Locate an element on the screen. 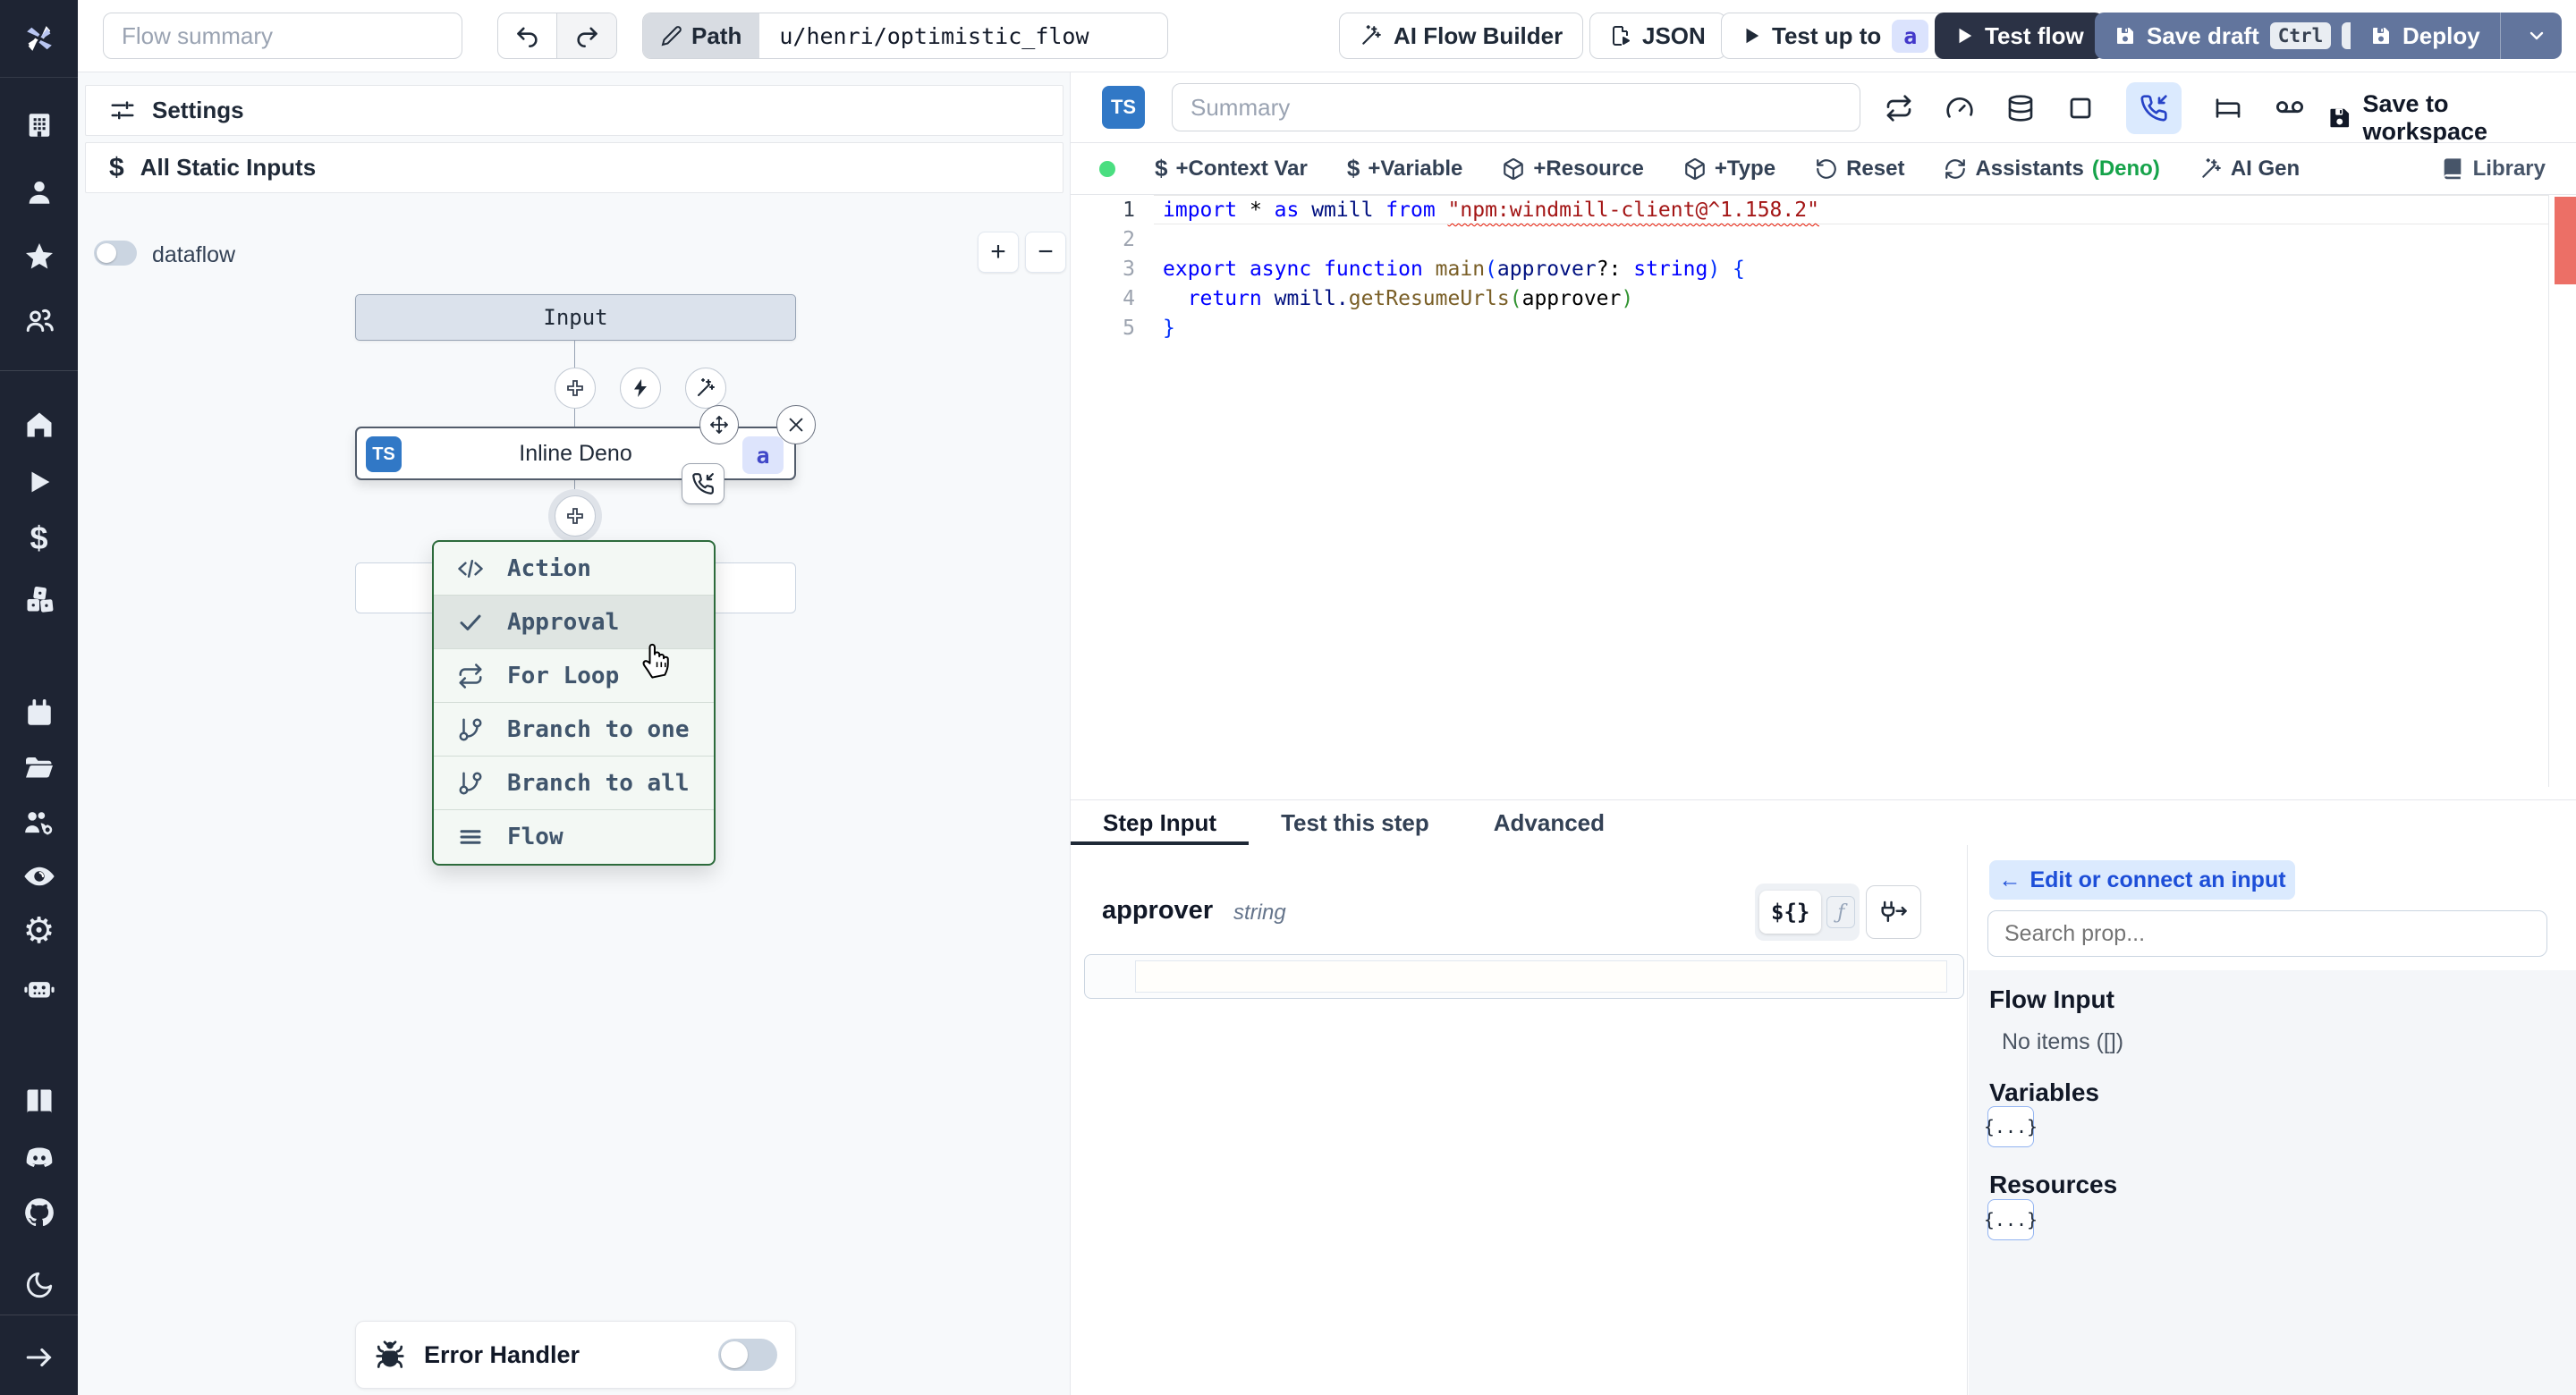 This screenshot has height=1395, width=2576. flow-summary-input is located at coordinates (282, 36).